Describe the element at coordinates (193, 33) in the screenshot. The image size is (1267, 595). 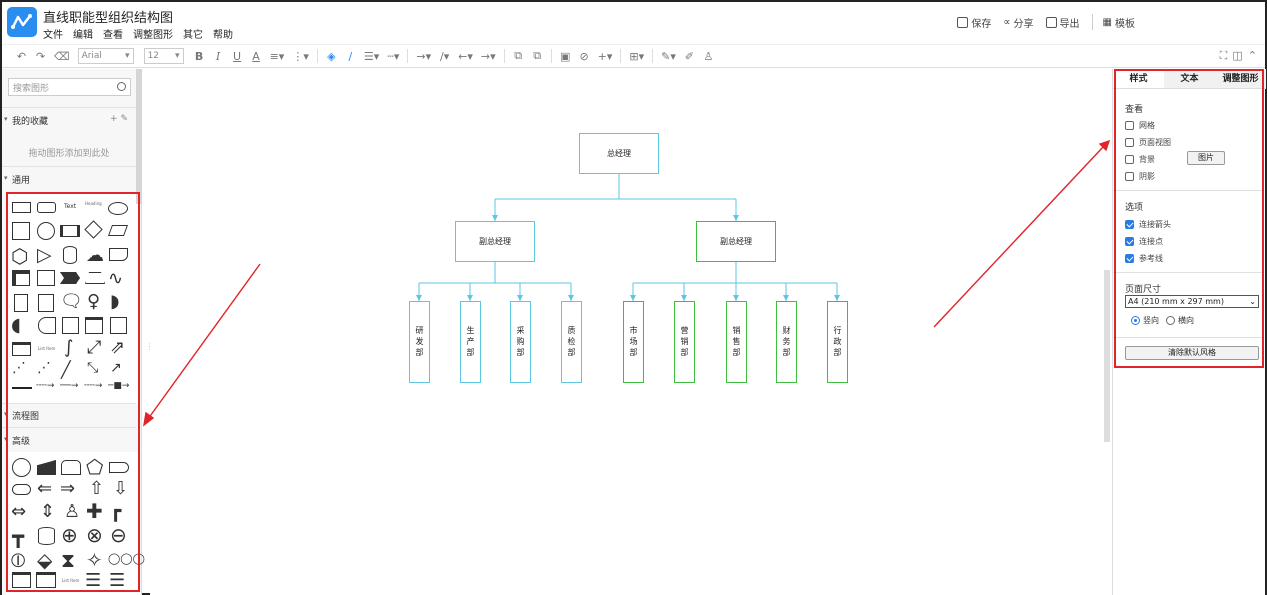
I see `menu-other: 其它` at that location.